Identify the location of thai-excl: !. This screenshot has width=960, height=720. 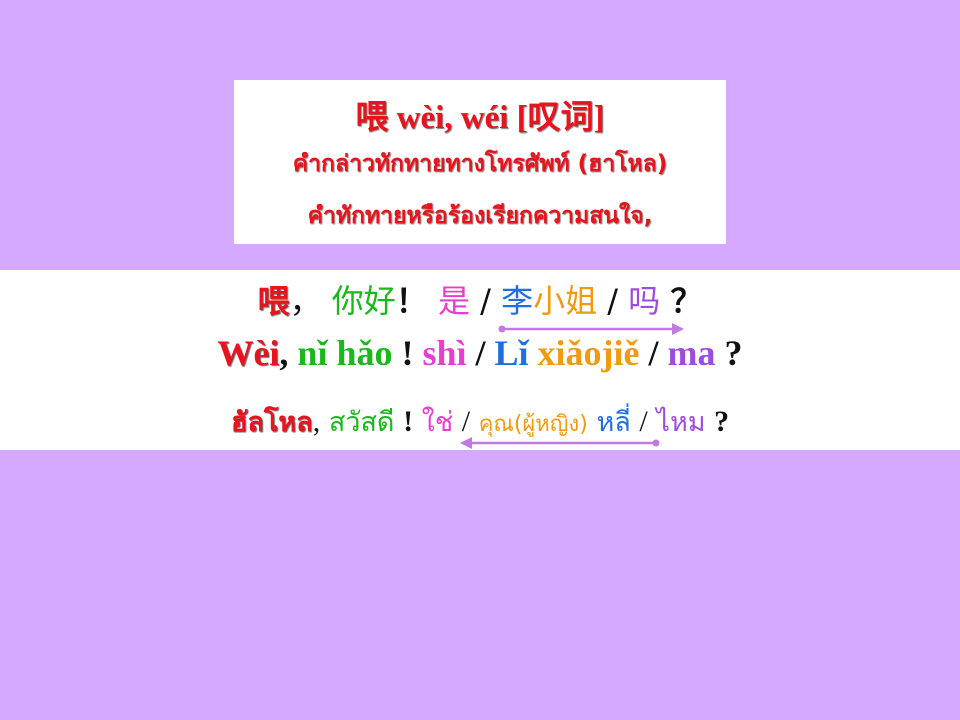
(408, 421).